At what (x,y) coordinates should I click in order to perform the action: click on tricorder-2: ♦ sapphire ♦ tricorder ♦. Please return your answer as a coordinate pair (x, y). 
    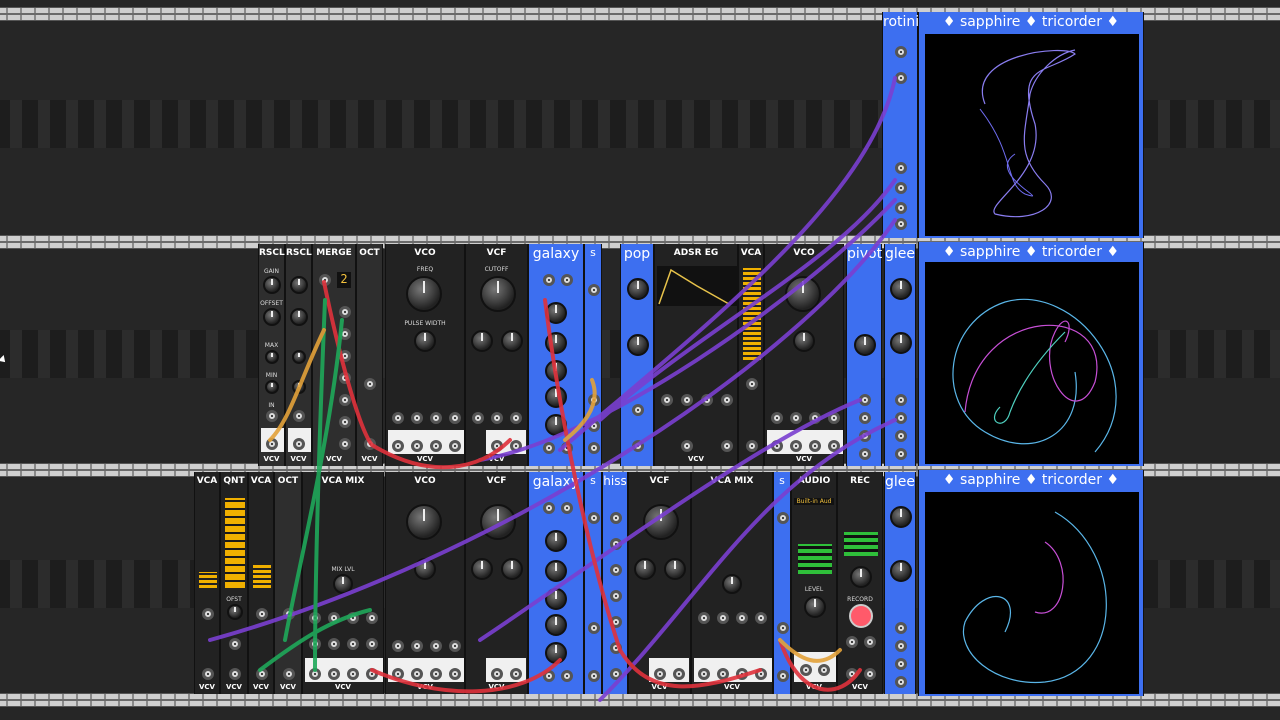
    Looking at the image, I should click on (1031, 354).